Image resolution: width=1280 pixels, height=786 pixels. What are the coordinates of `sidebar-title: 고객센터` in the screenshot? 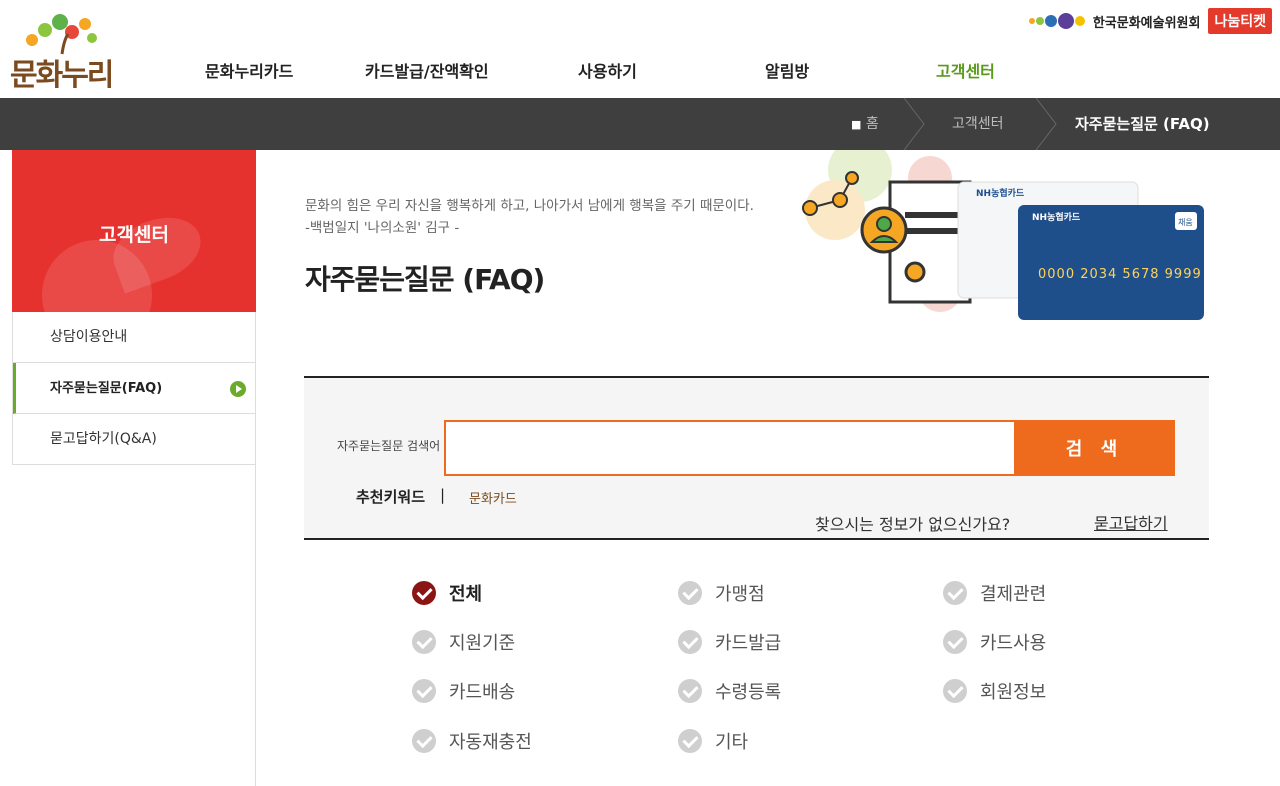 It's located at (134, 235).